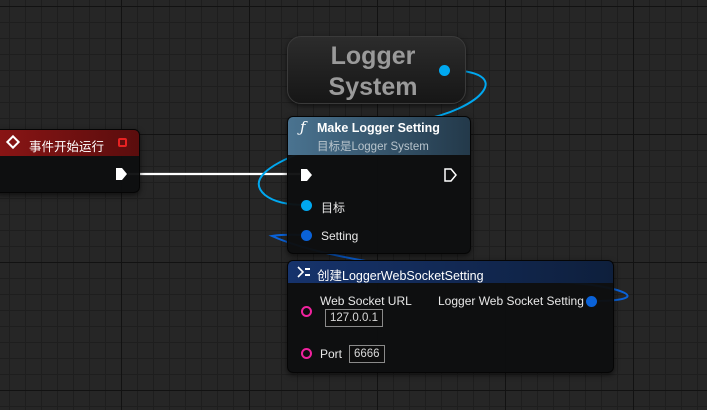  What do you see at coordinates (444, 70) in the screenshot?
I see `logger-system-output-pin` at bounding box center [444, 70].